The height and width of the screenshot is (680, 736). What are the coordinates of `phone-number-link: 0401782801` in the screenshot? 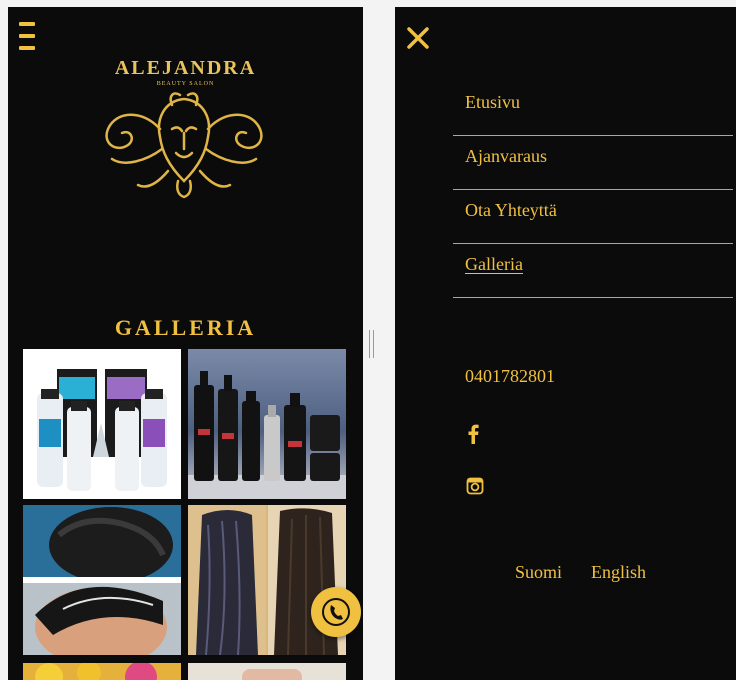 It's located at (510, 376).